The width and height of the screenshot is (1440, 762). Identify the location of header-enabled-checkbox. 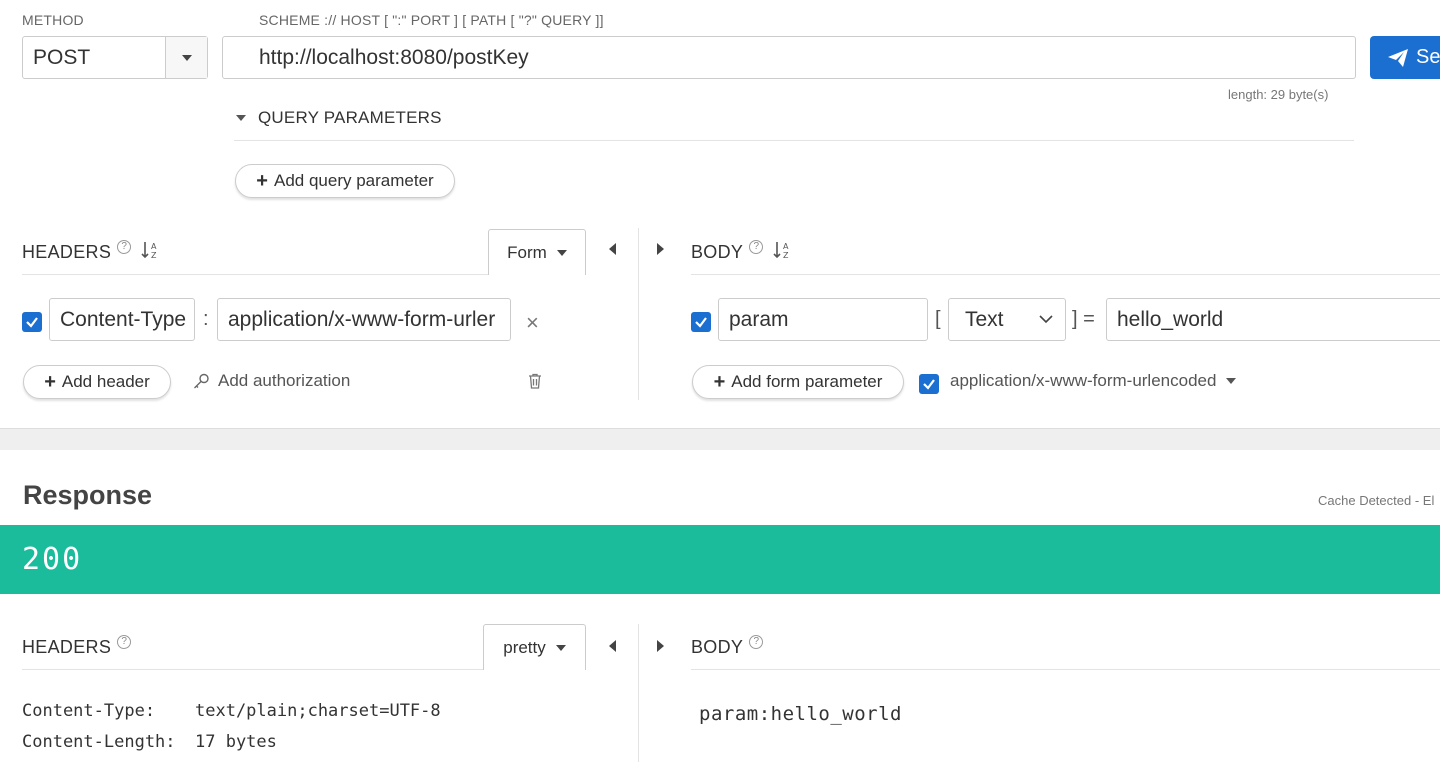
(32, 322).